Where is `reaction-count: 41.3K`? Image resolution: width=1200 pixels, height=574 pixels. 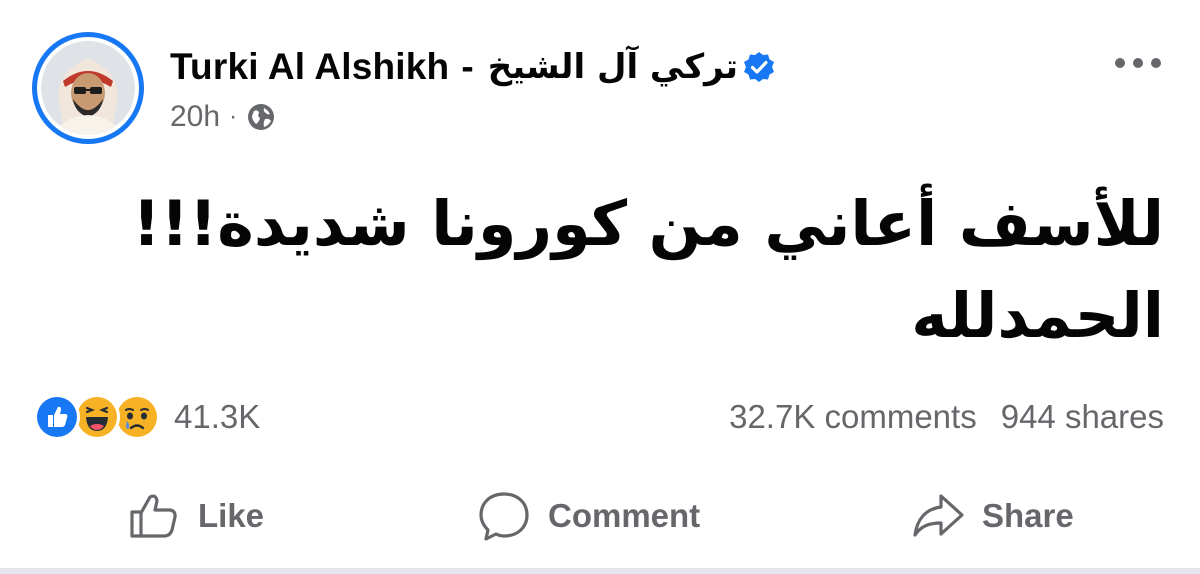
reaction-count: 41.3K is located at coordinates (217, 417).